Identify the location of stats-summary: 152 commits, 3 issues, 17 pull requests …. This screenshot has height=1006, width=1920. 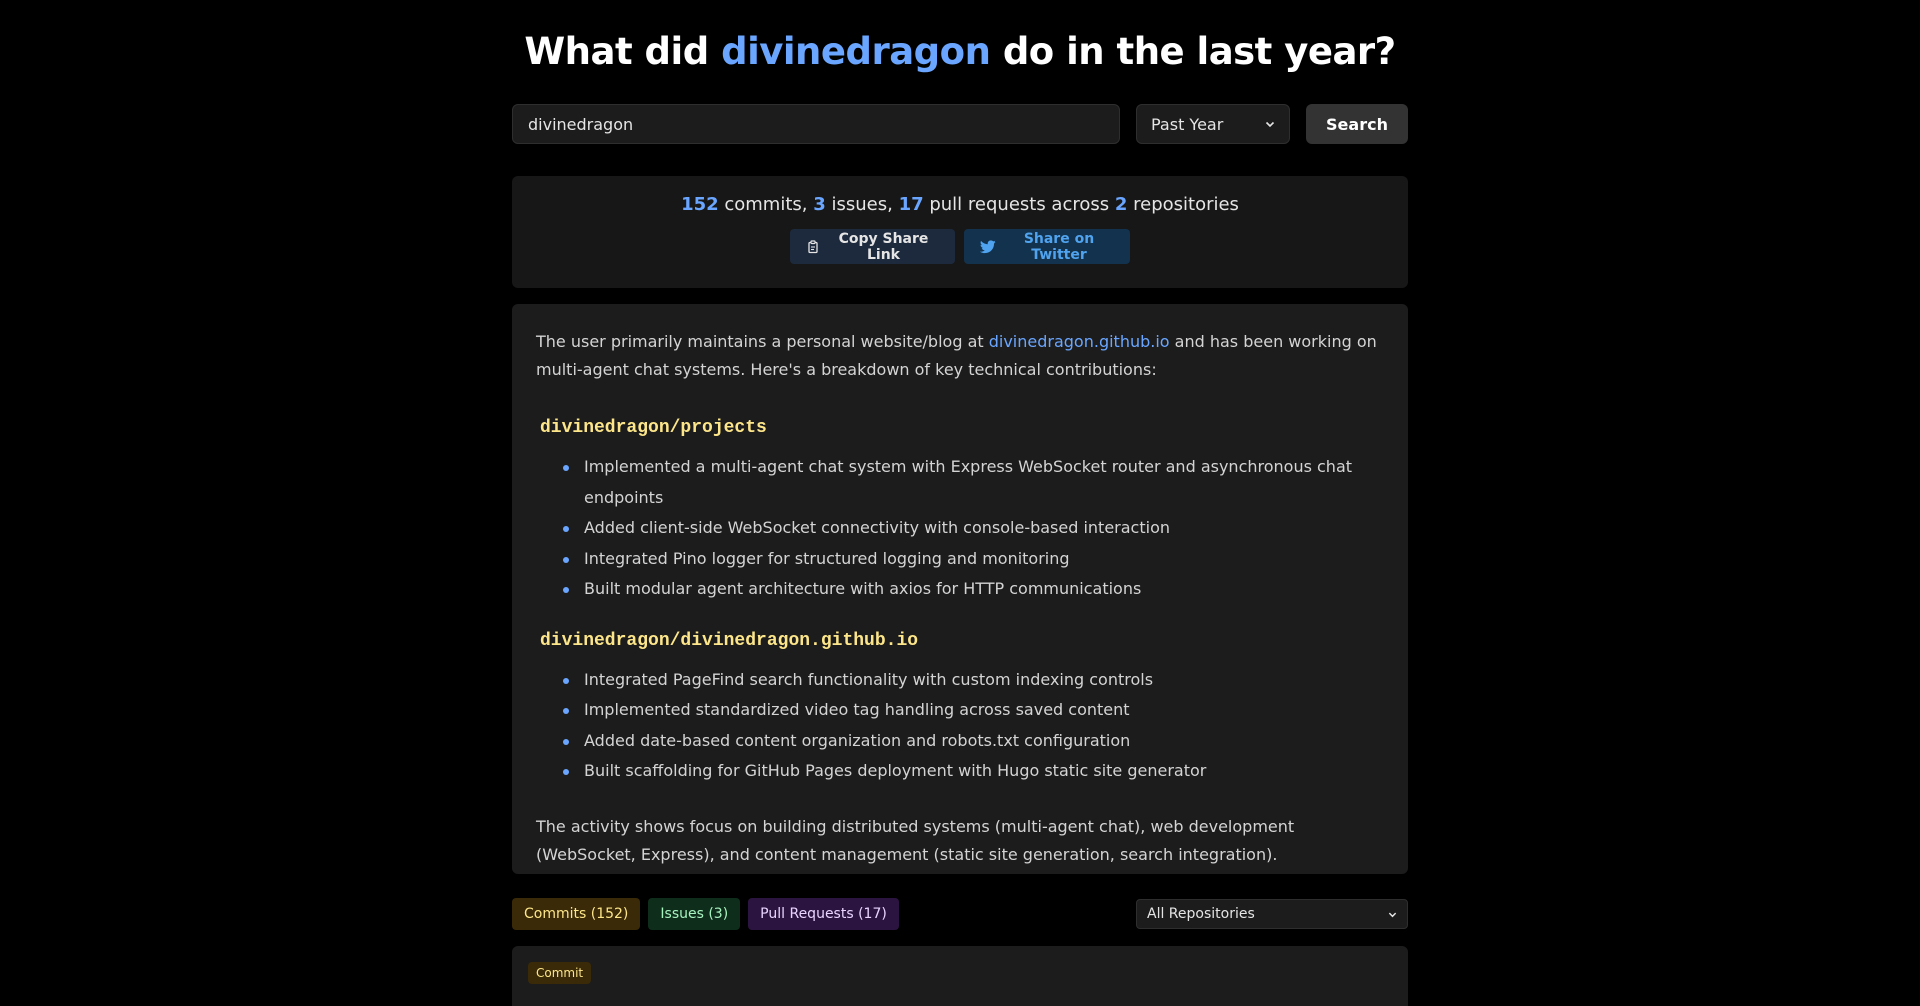
(960, 204).